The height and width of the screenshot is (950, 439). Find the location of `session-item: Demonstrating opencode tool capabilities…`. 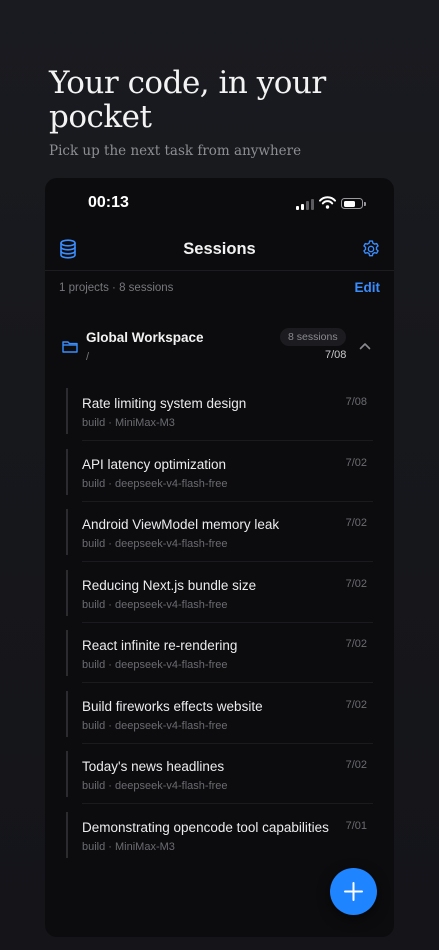

session-item: Demonstrating opencode tool capabilities… is located at coordinates (219, 834).